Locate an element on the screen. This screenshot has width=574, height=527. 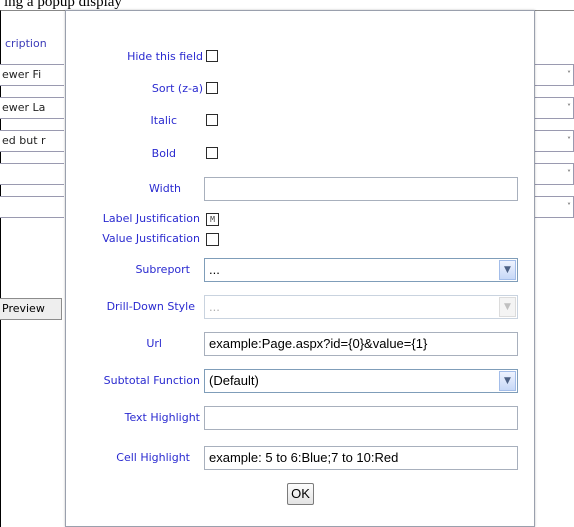
width-input is located at coordinates (361, 189).